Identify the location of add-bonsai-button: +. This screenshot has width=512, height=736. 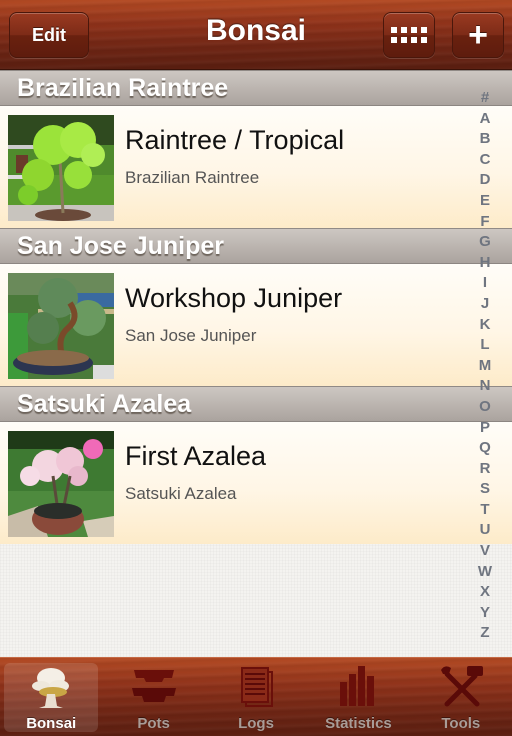
(478, 35).